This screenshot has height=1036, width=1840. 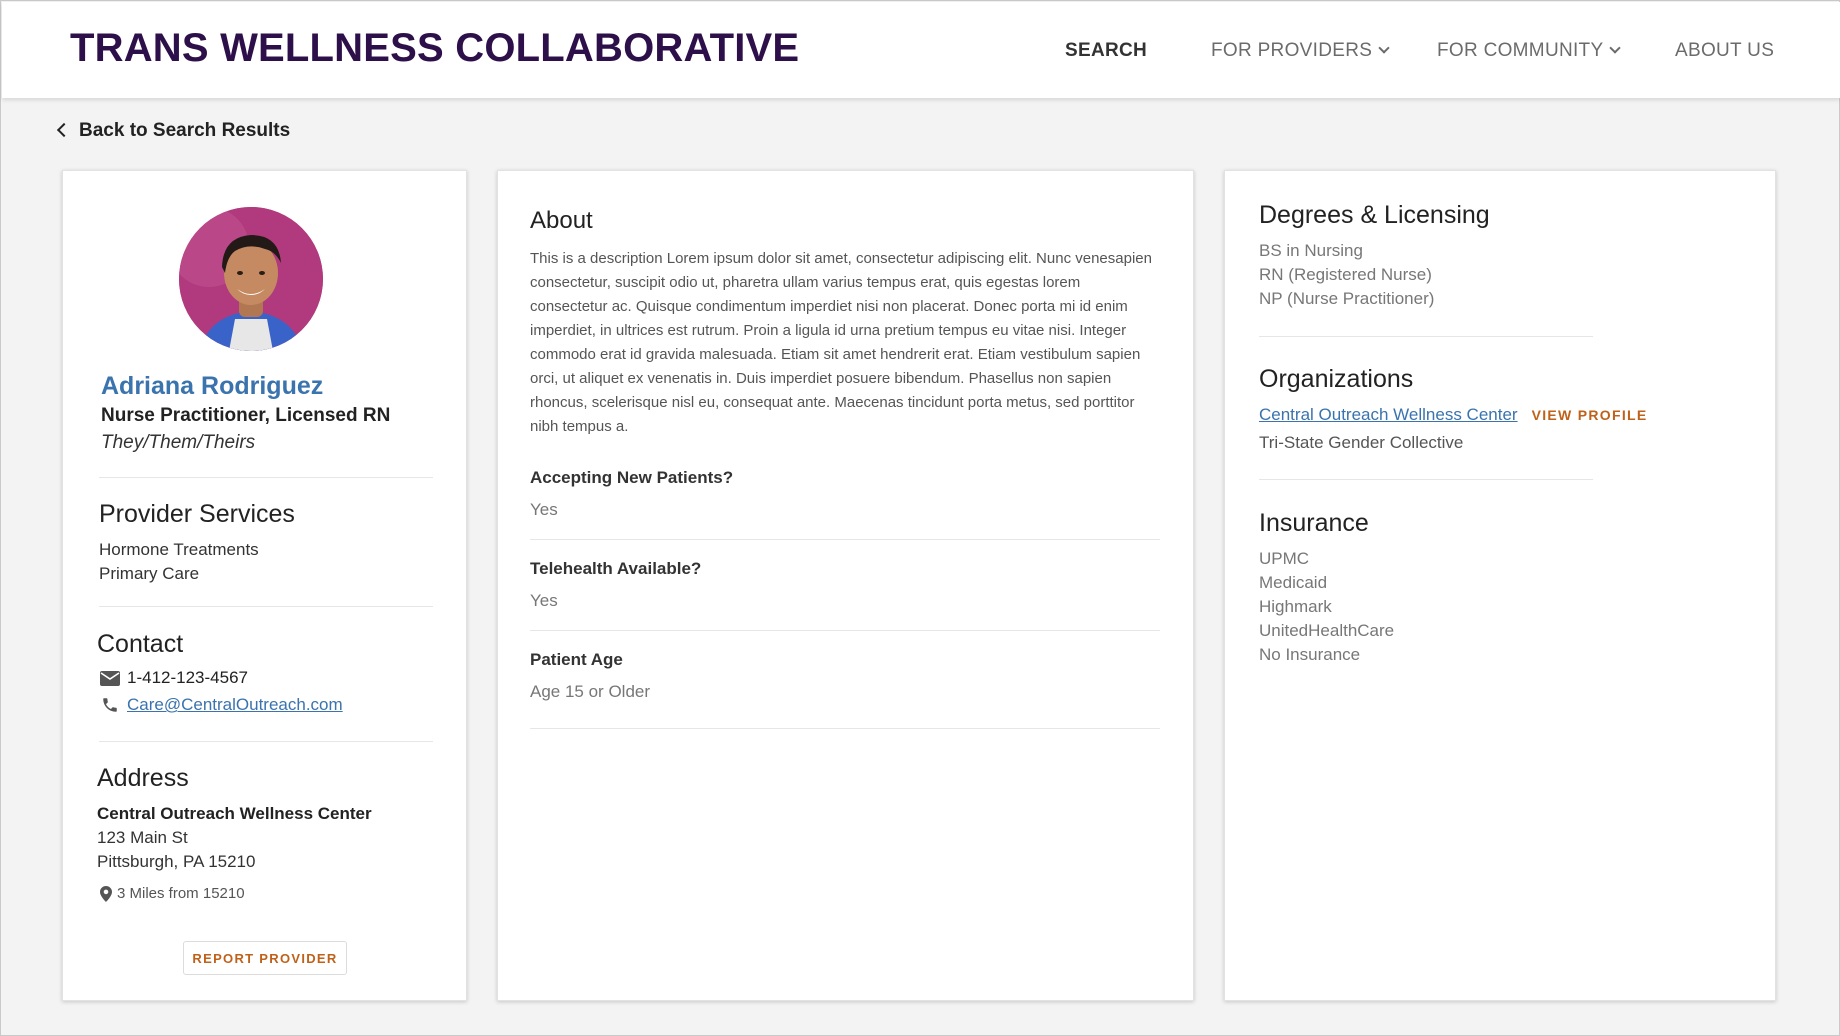 What do you see at coordinates (1284, 558) in the screenshot?
I see `insurance-item: UPMC` at bounding box center [1284, 558].